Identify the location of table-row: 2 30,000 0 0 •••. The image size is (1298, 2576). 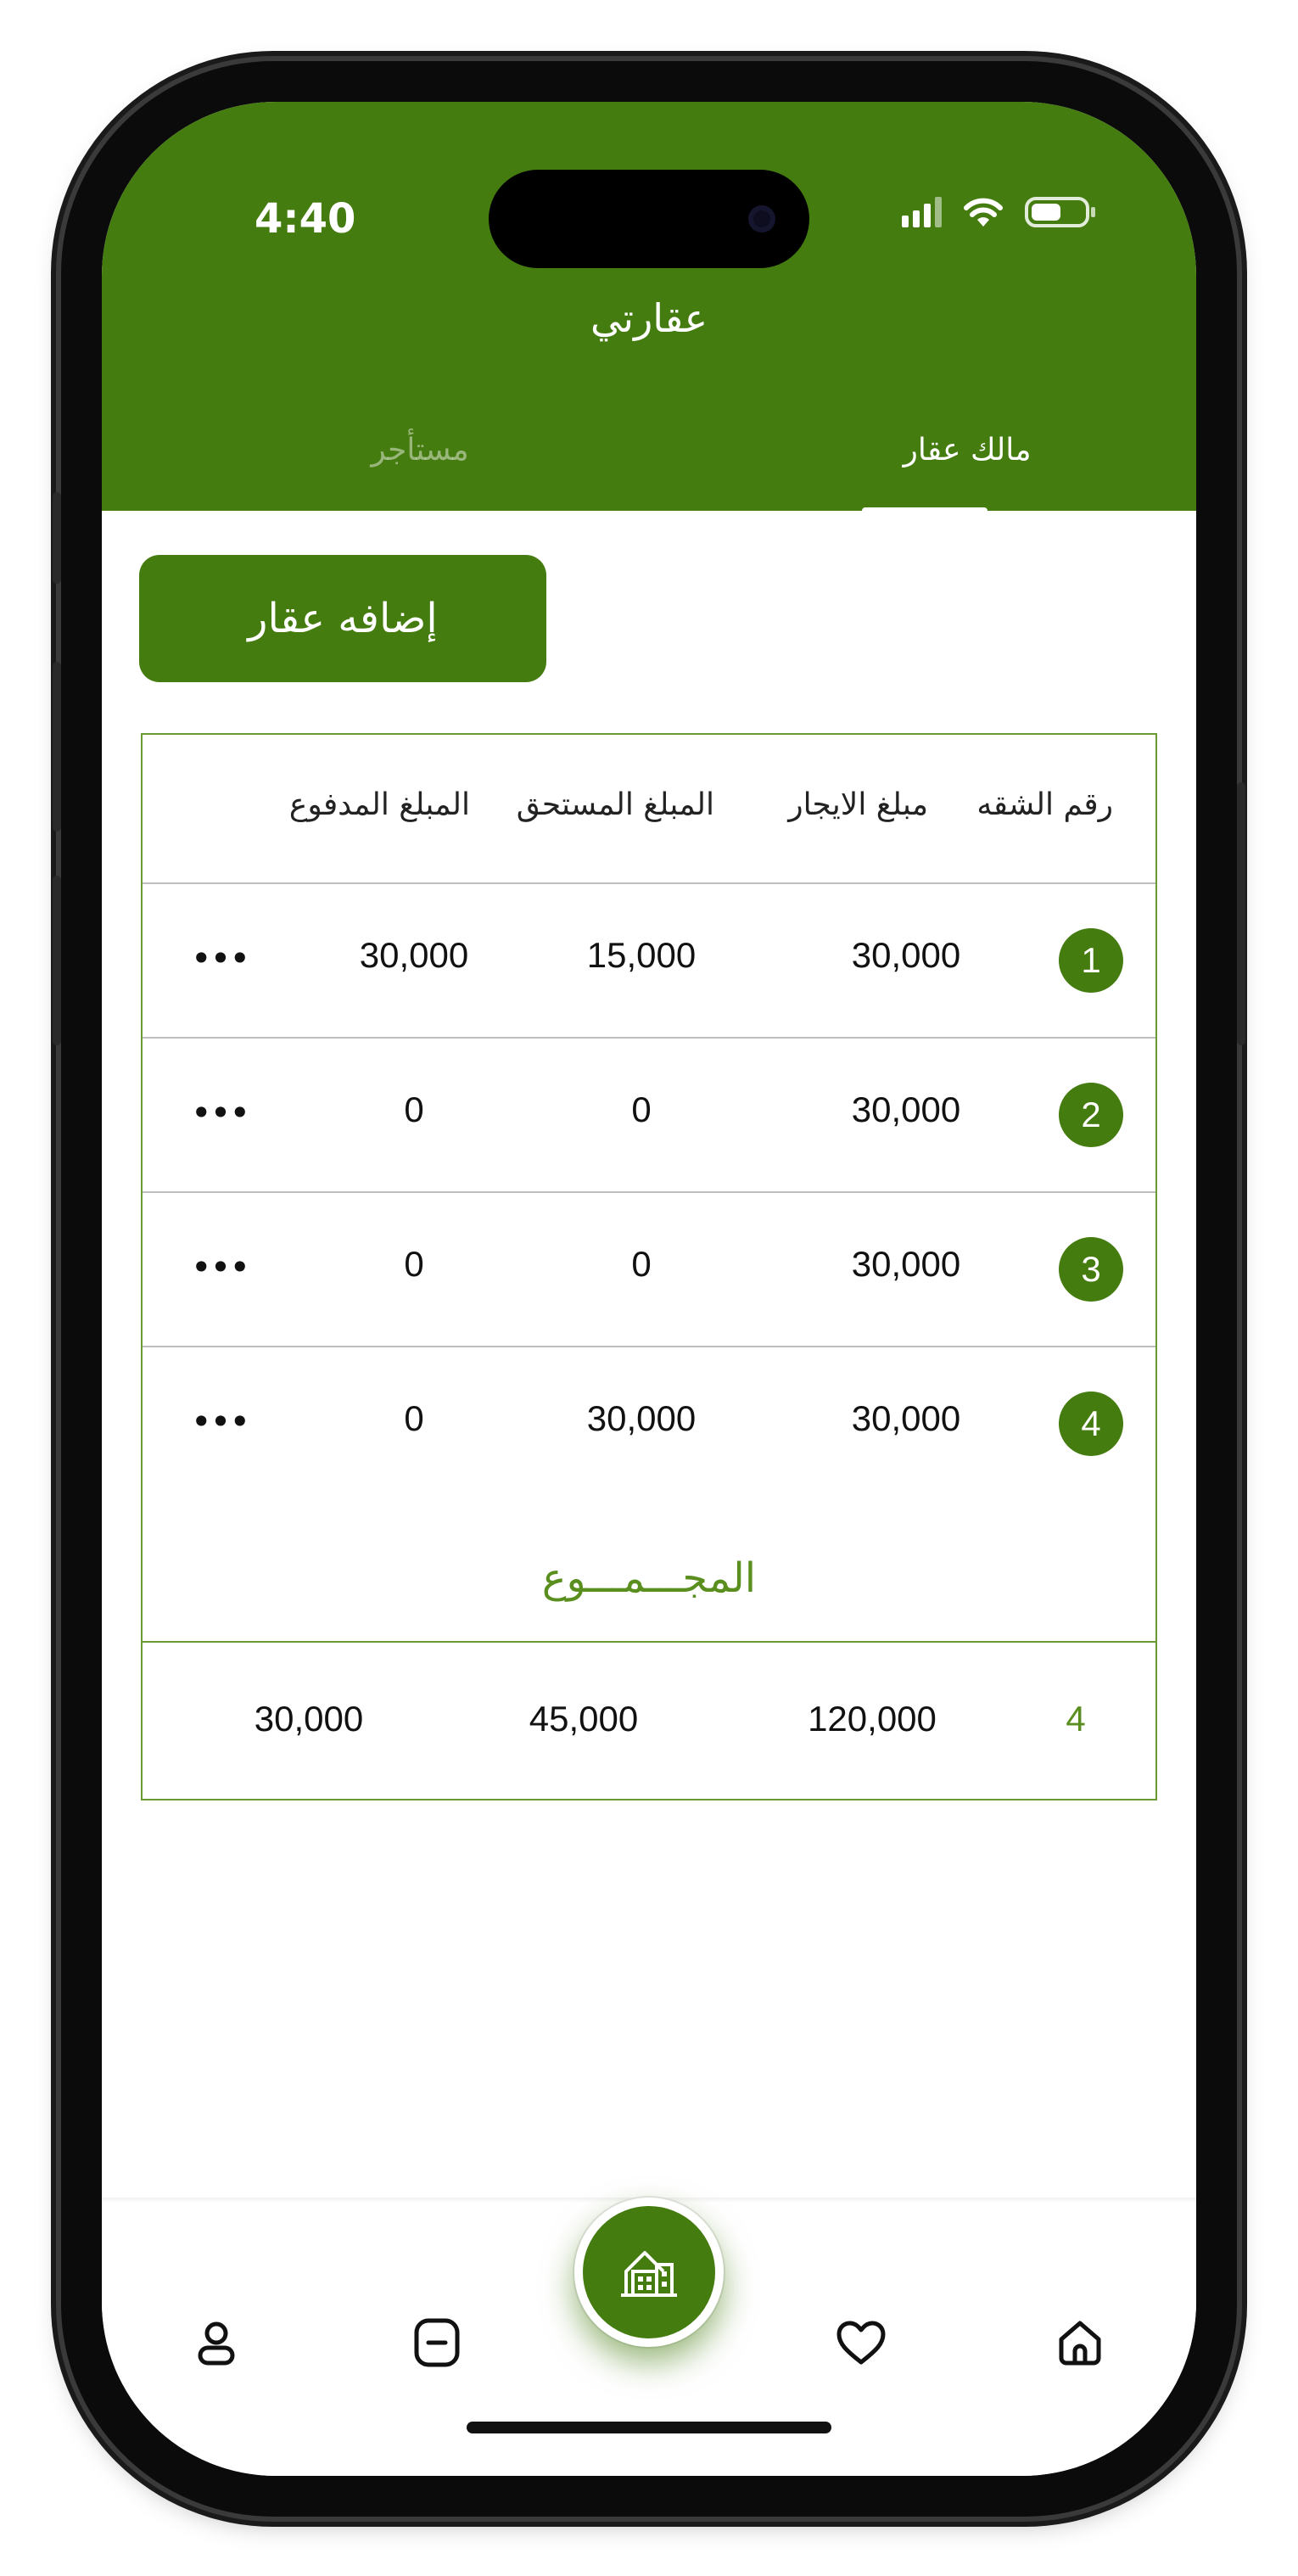
(649, 1115).